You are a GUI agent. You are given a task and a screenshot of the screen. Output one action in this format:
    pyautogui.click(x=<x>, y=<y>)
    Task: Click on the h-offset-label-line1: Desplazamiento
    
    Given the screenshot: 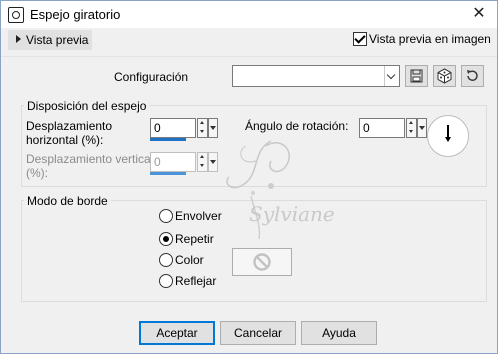 What is the action you would take?
    pyautogui.click(x=69, y=126)
    